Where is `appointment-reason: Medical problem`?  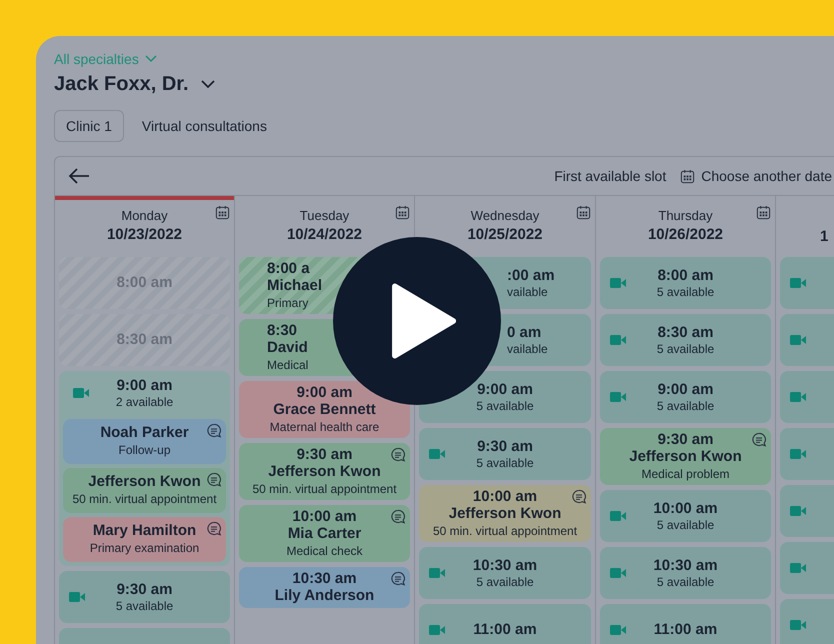 appointment-reason: Medical problem is located at coordinates (685, 474).